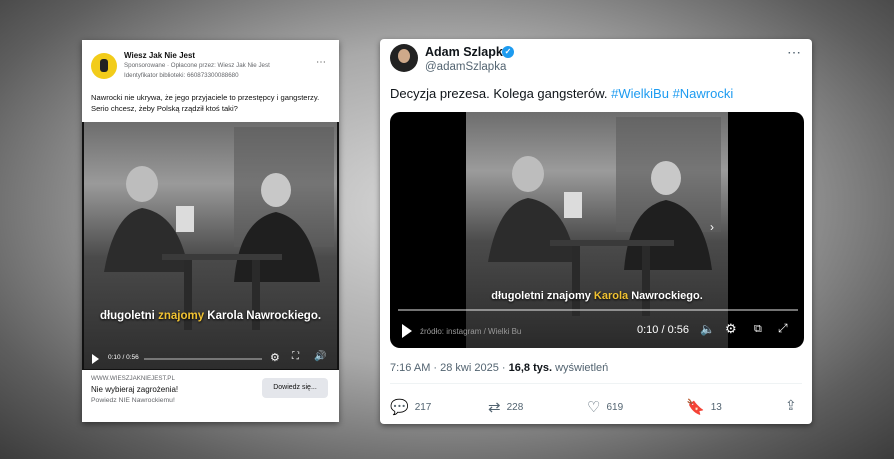 This screenshot has width=894, height=459. What do you see at coordinates (404, 58) in the screenshot?
I see `avatar` at bounding box center [404, 58].